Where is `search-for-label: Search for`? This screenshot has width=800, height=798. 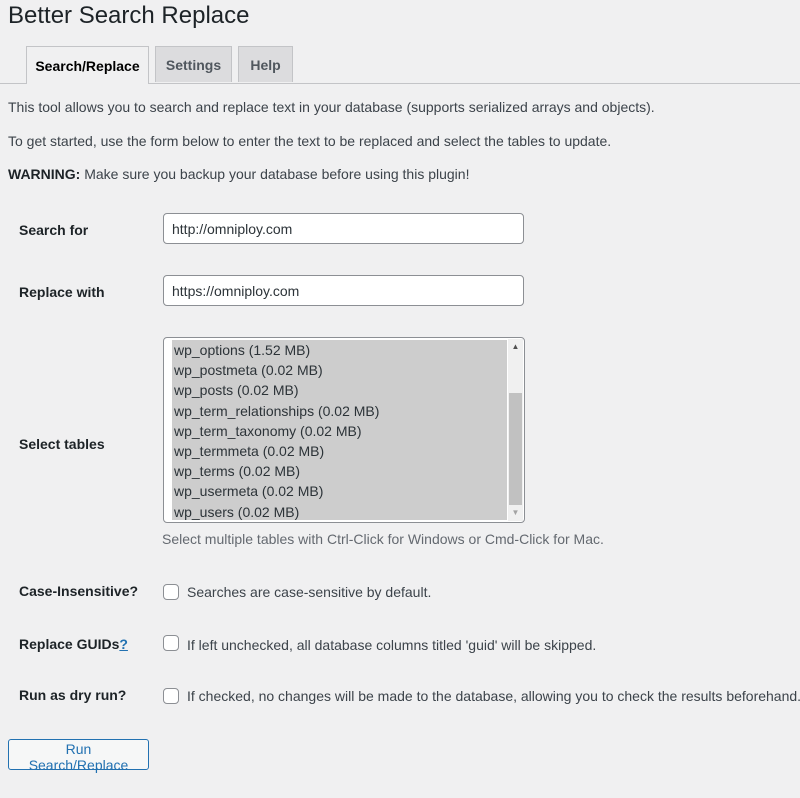 search-for-label: Search for is located at coordinates (54, 230).